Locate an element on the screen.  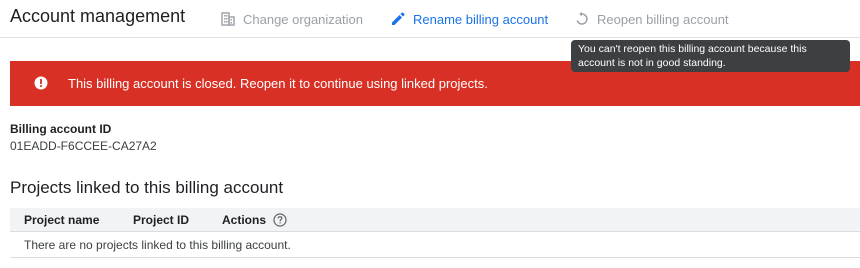
rename-billing-account-button: Rename billing account is located at coordinates (469, 19).